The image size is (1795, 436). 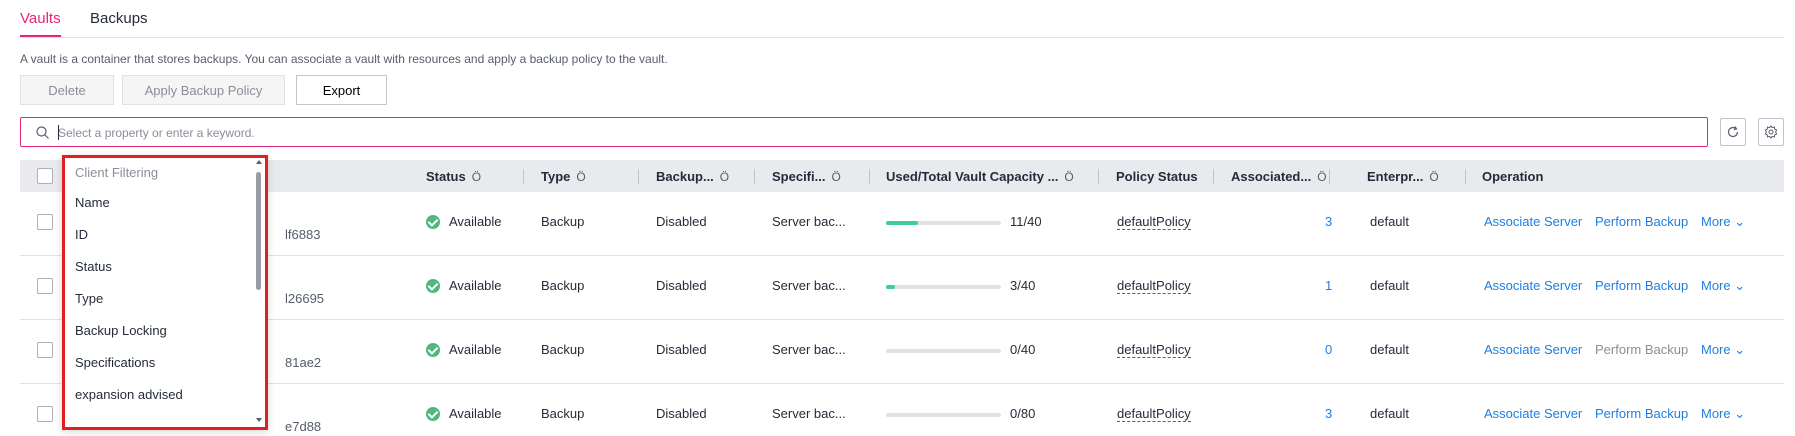 I want to click on column-header-associated: Associated... Ö, so click(x=1279, y=176).